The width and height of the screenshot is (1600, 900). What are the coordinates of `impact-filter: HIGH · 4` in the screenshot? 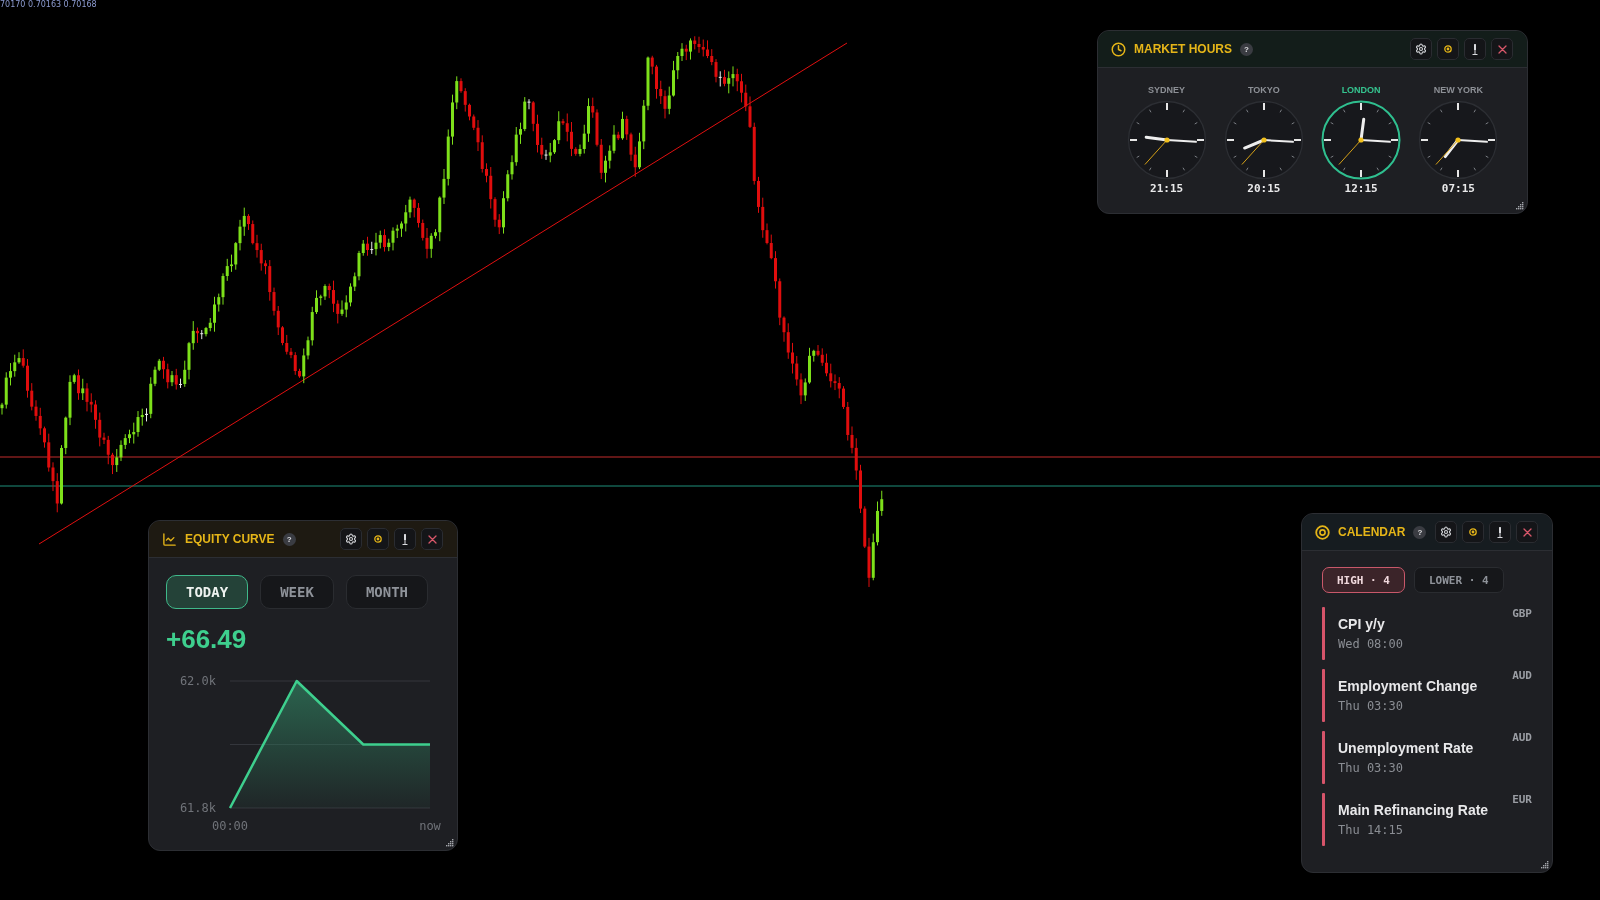 It's located at (1363, 580).